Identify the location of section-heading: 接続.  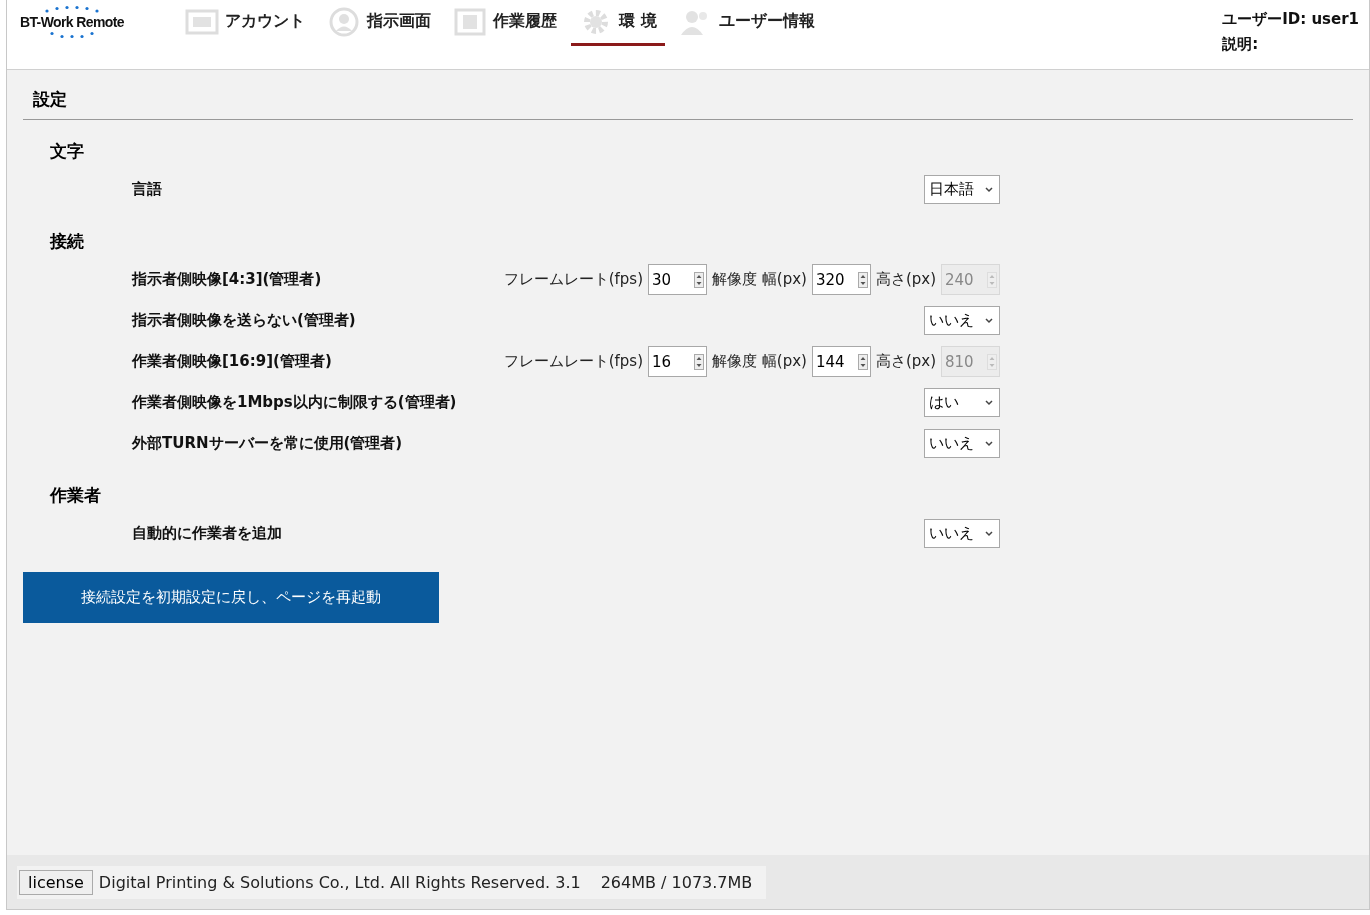
(66, 241).